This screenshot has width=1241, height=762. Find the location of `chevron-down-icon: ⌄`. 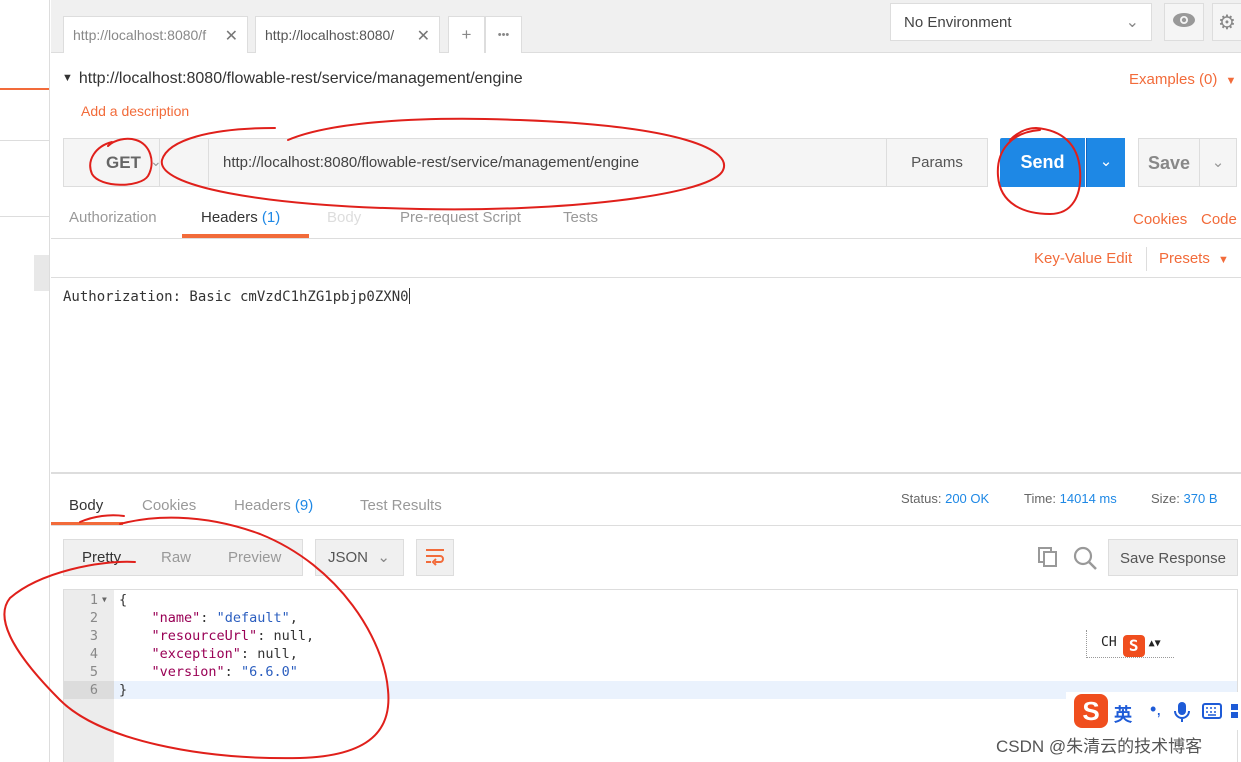

chevron-down-icon: ⌄ is located at coordinates (1218, 162).